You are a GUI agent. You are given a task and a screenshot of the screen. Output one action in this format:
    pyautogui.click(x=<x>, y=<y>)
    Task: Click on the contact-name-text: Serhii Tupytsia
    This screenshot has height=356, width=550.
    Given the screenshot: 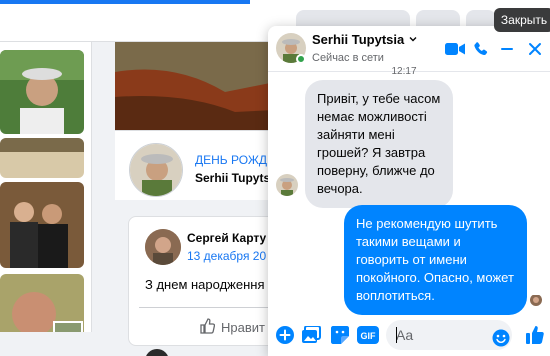 What is the action you would take?
    pyautogui.click(x=358, y=39)
    